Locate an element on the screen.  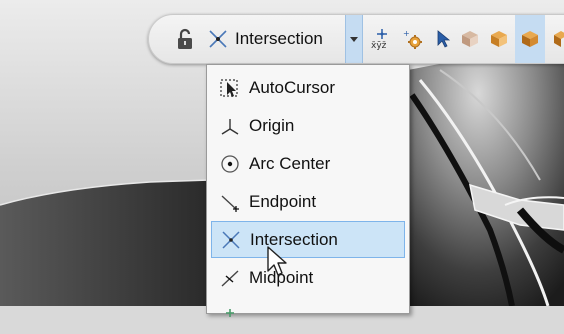
menu-item-midpoint: Midpoint is located at coordinates (308, 277).